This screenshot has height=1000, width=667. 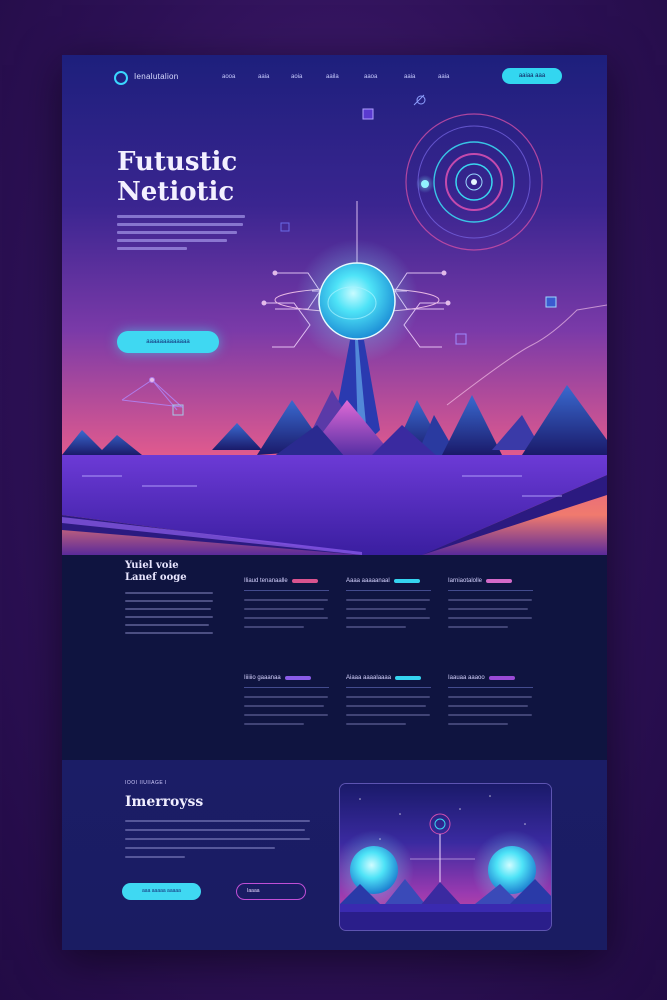 What do you see at coordinates (532, 76) in the screenshot?
I see `nav-cta-button: aaiaa aaa` at bounding box center [532, 76].